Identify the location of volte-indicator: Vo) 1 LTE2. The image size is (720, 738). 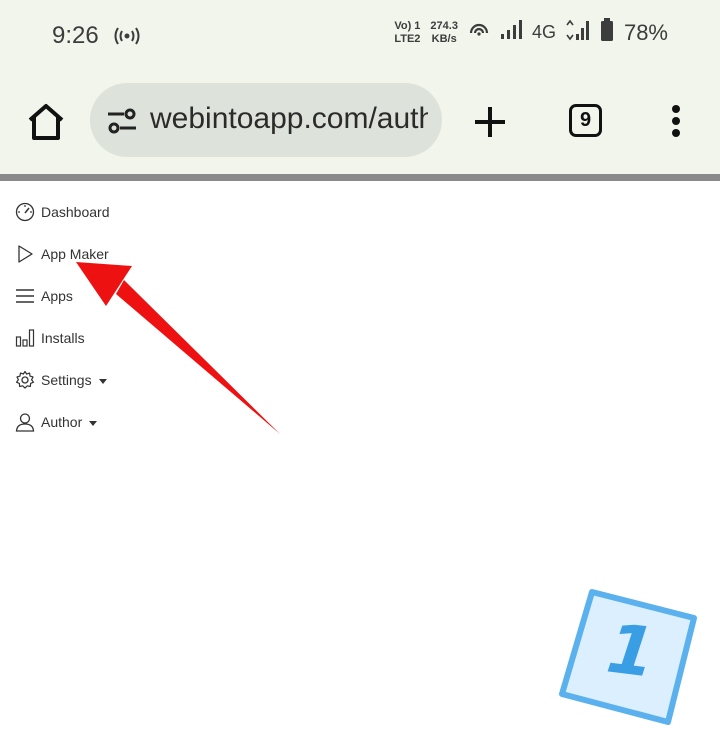
(407, 33).